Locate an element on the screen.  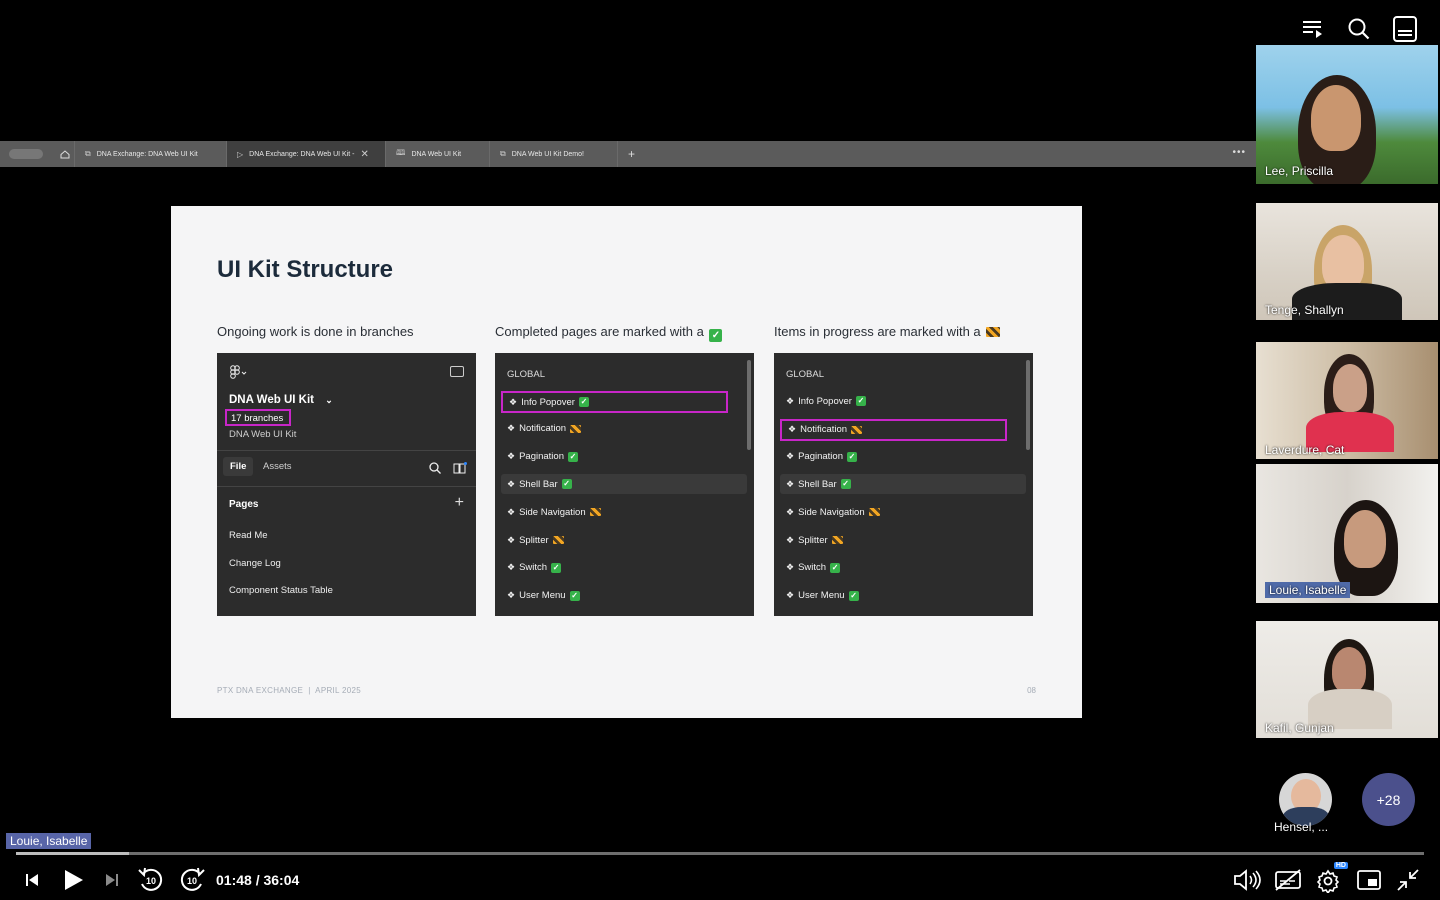
speaker-label: Louie, Isabelle is located at coordinates (49, 841).